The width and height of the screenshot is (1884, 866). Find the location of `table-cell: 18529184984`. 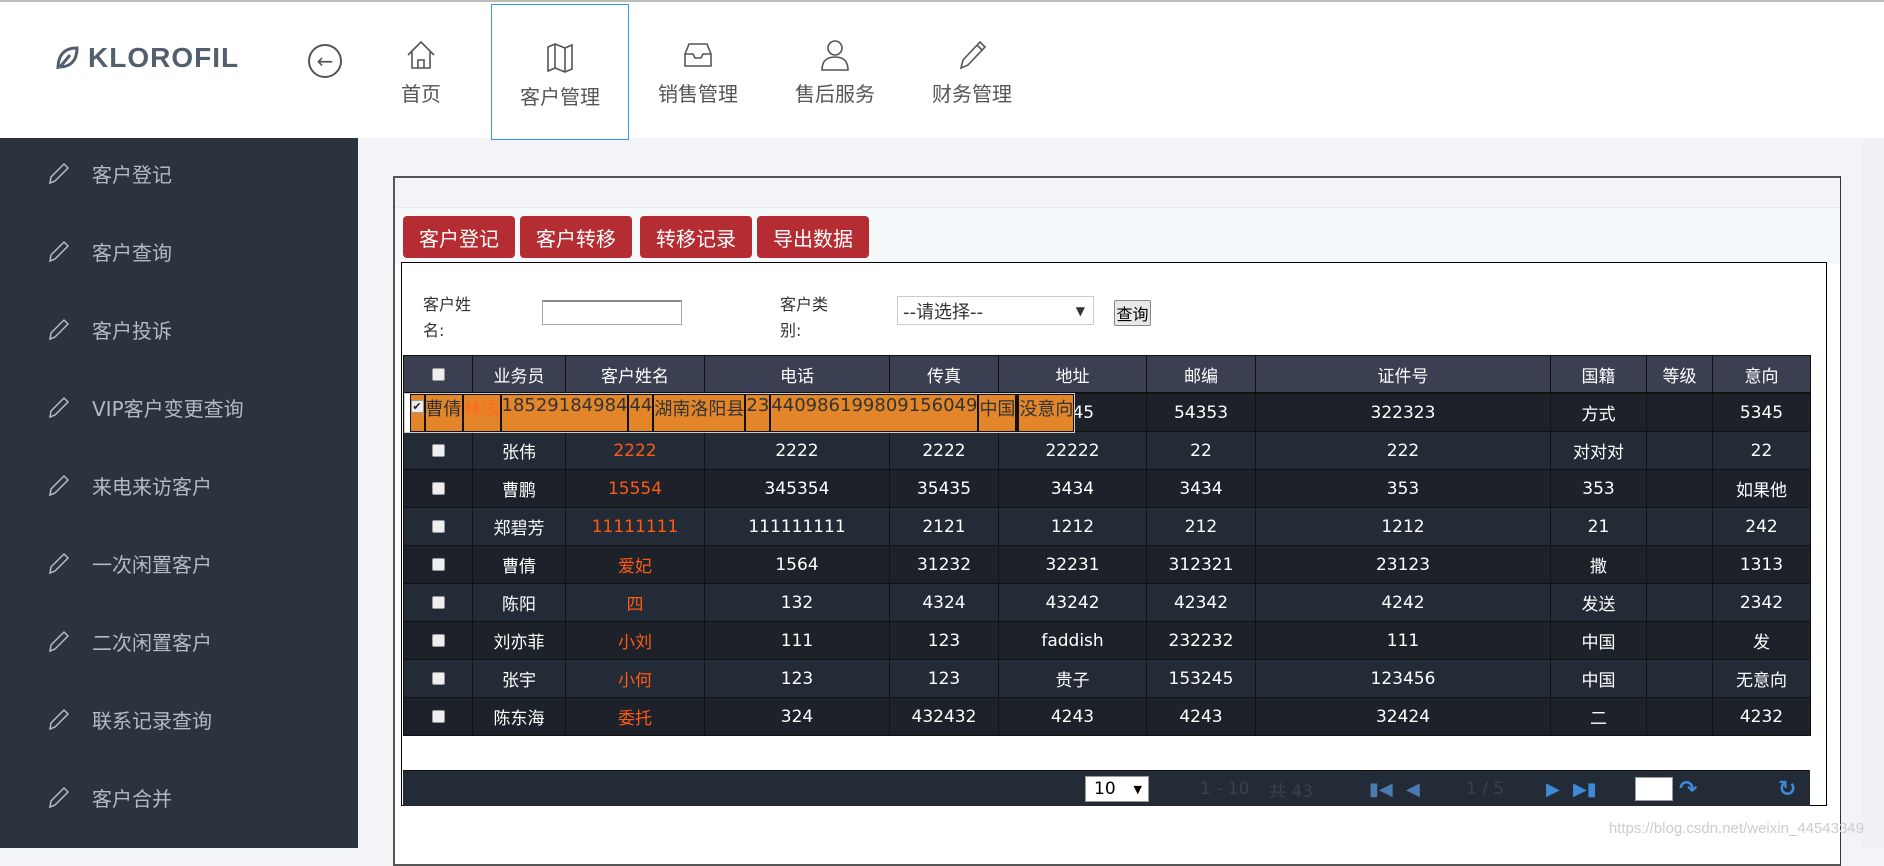

table-cell: 18529184984 is located at coordinates (564, 413).